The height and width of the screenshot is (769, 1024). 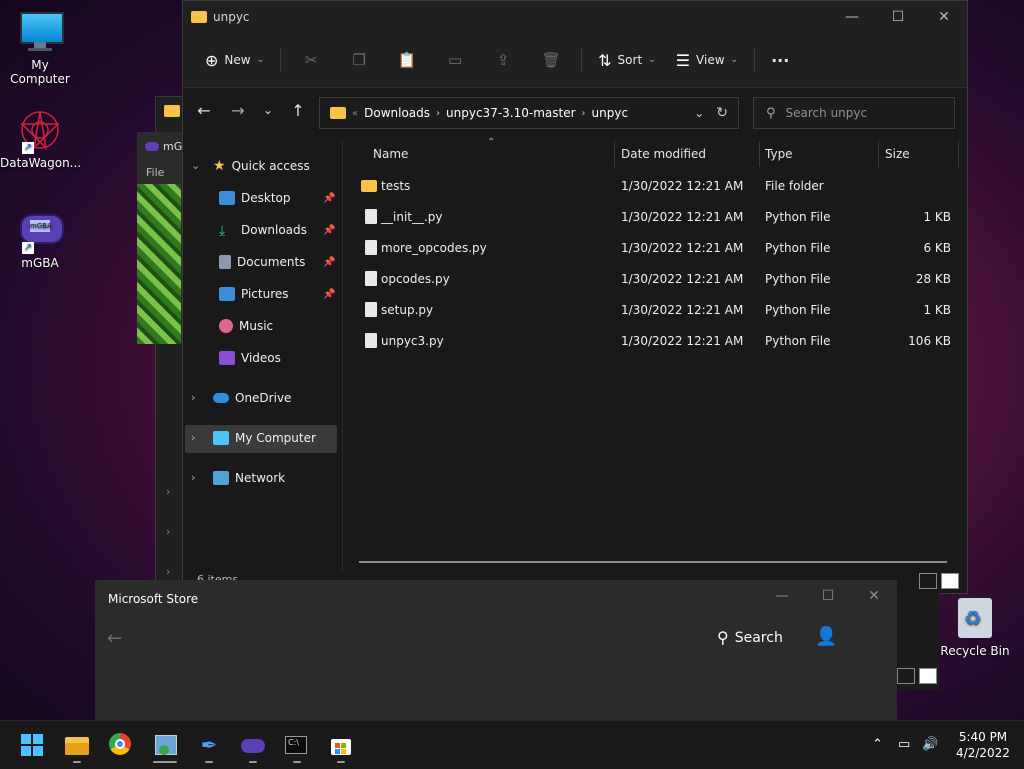 I want to click on file-type: Python File, so click(x=798, y=217).